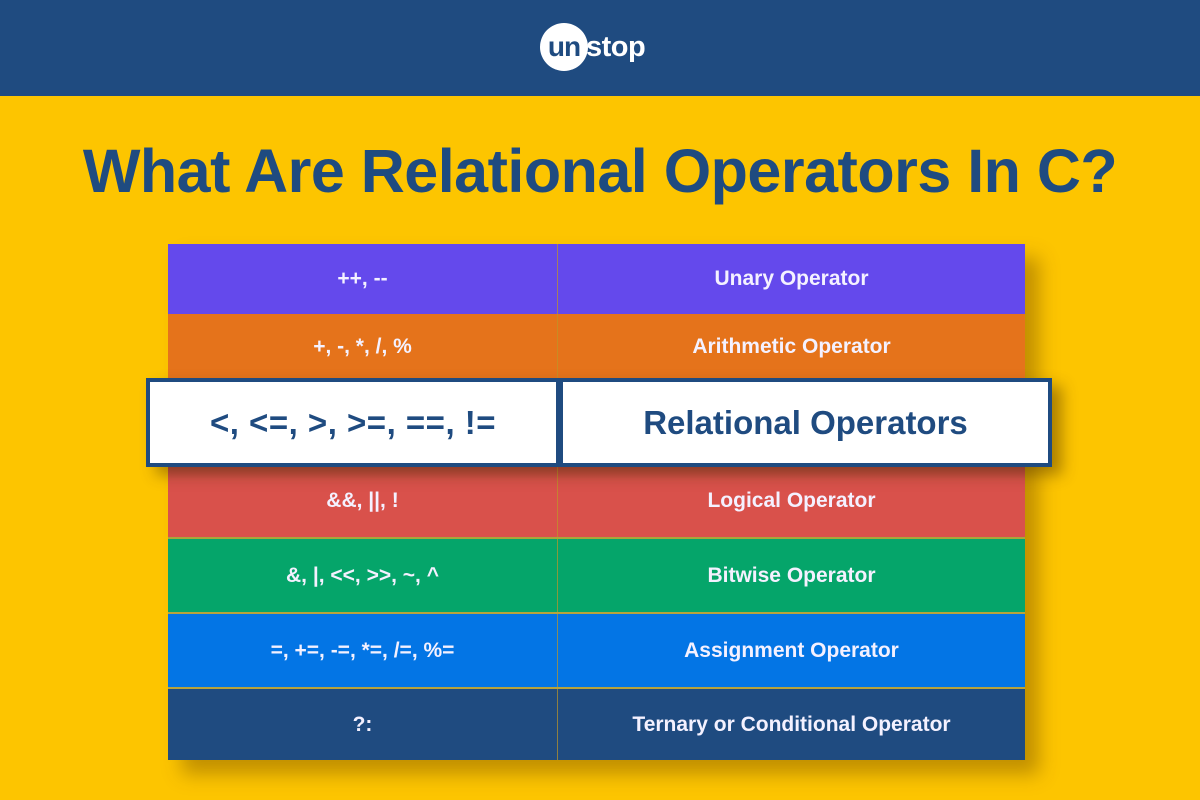 The height and width of the screenshot is (800, 1200). I want to click on operator-type-cell: Bitwise Operator, so click(791, 575).